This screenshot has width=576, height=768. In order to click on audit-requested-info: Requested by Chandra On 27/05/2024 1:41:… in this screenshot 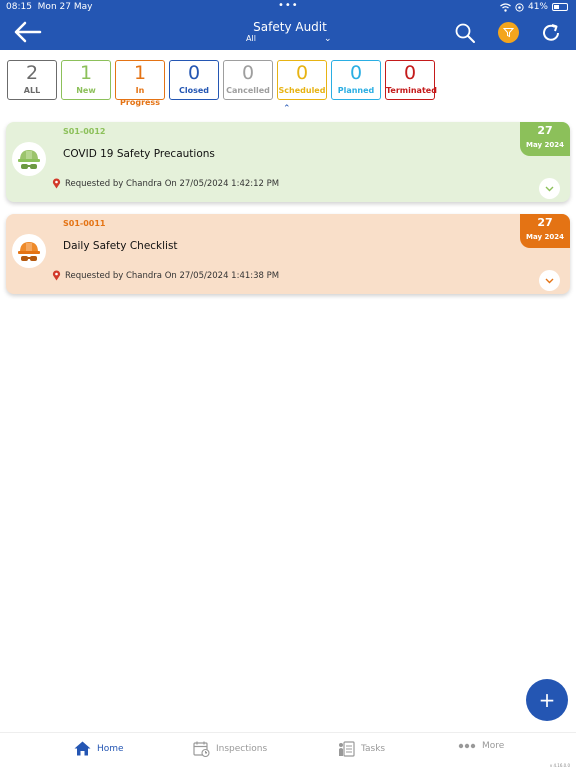, I will do `click(165, 275)`.